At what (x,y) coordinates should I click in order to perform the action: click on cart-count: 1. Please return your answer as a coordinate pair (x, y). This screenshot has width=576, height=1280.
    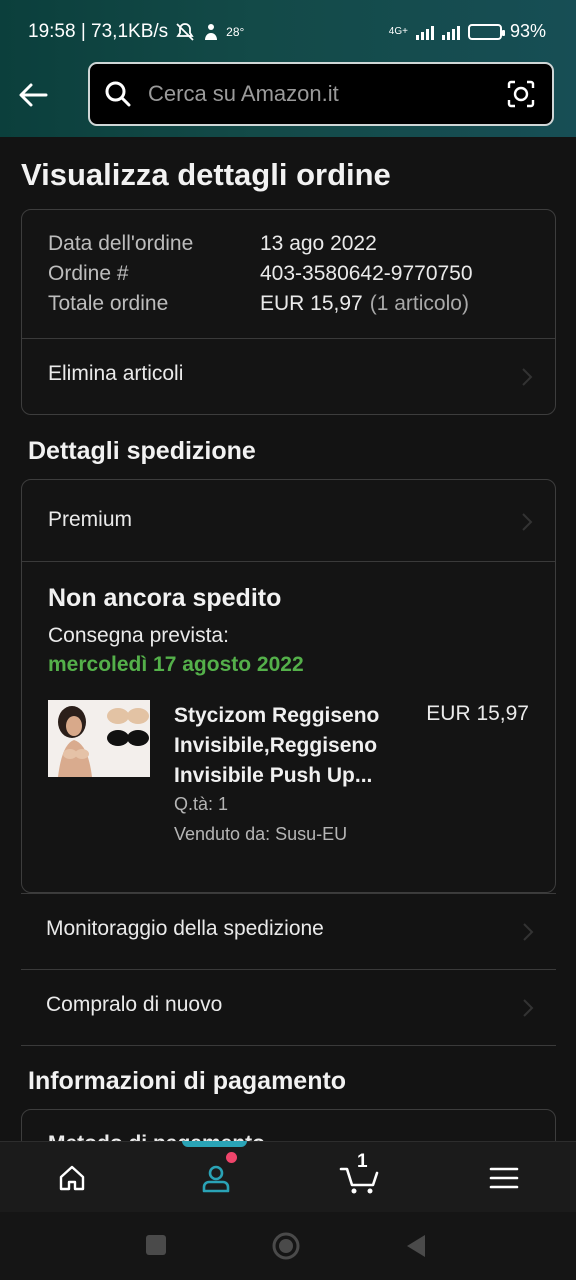
    Looking at the image, I should click on (362, 1161).